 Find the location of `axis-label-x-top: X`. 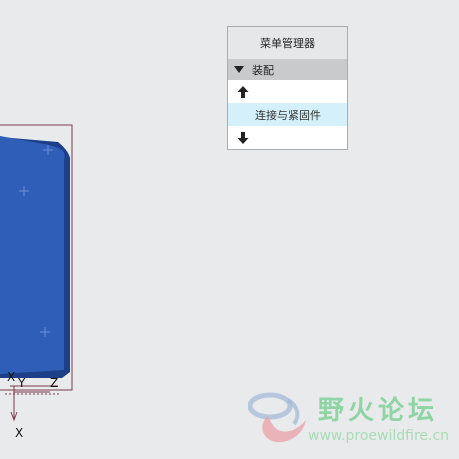

axis-label-x-top: X is located at coordinates (11, 377).